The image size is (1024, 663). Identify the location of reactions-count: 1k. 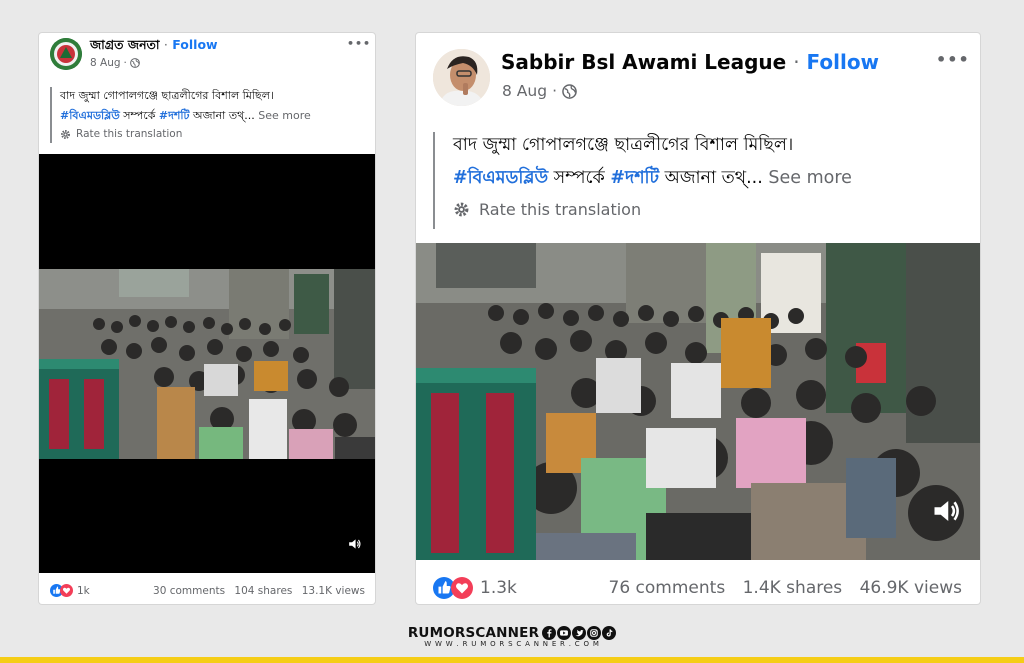
(83, 591).